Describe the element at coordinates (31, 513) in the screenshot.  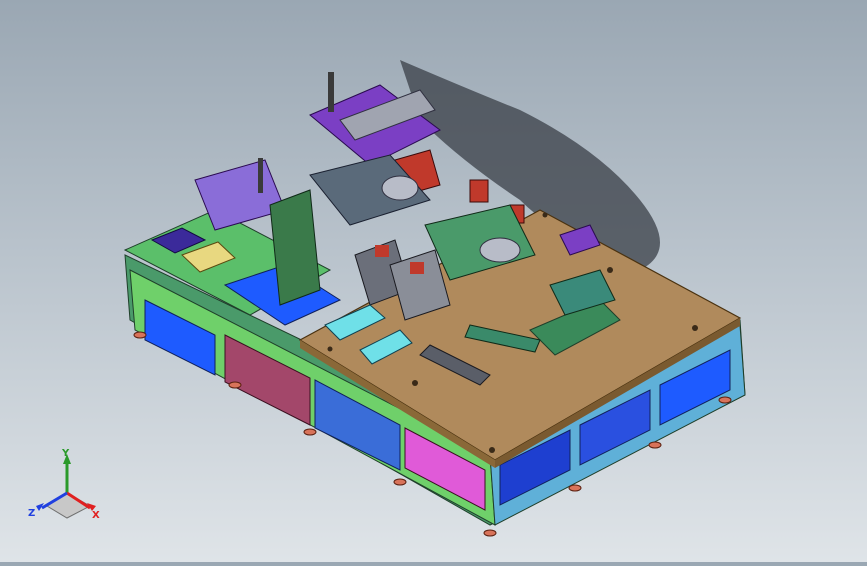
I see `z-axis-label: Z` at that location.